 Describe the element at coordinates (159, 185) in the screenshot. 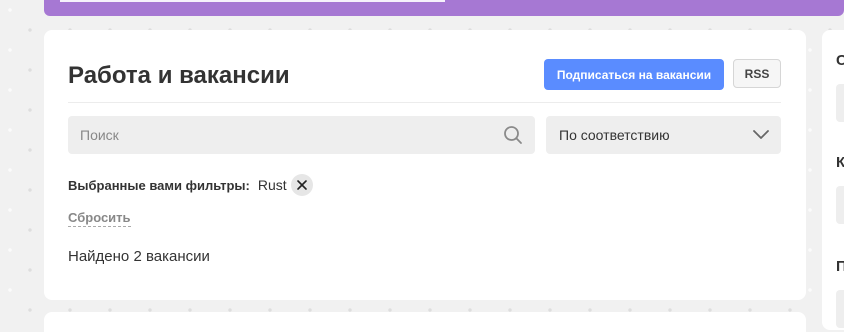

I see `filters-label: Выбранные вами фильтры:` at that location.